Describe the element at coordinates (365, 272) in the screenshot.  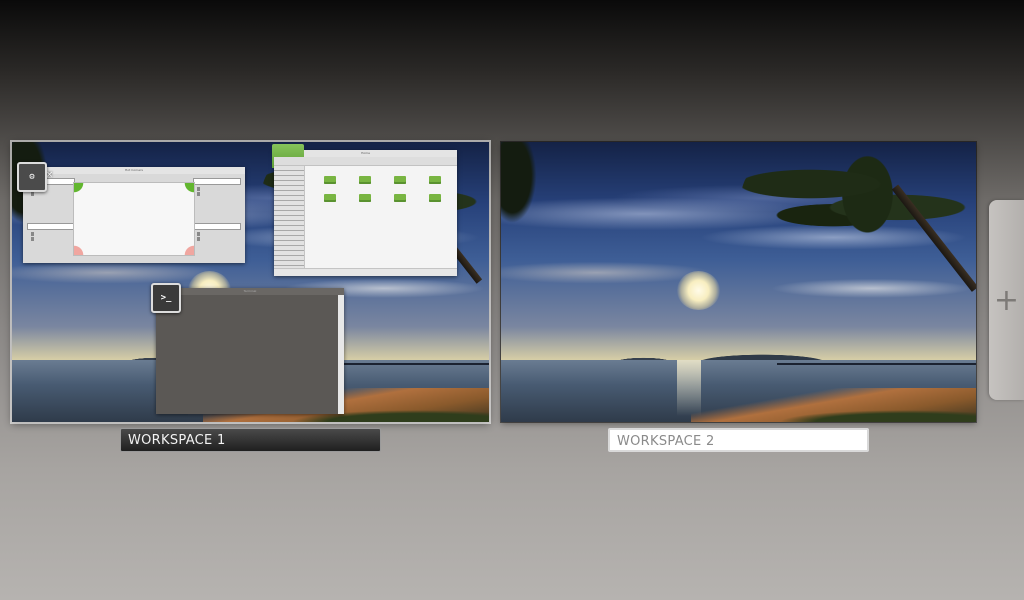
I see `file-manager-statusbar` at that location.